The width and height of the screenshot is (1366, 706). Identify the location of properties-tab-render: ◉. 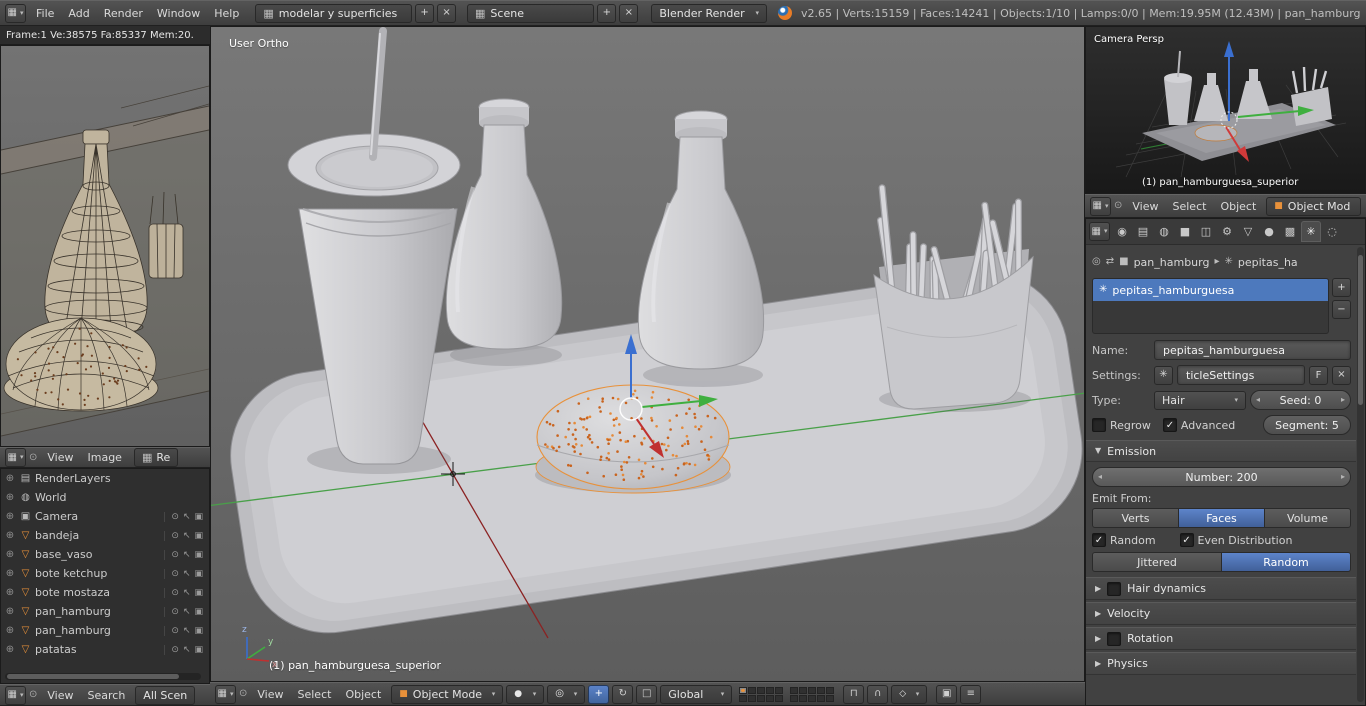
(1122, 231).